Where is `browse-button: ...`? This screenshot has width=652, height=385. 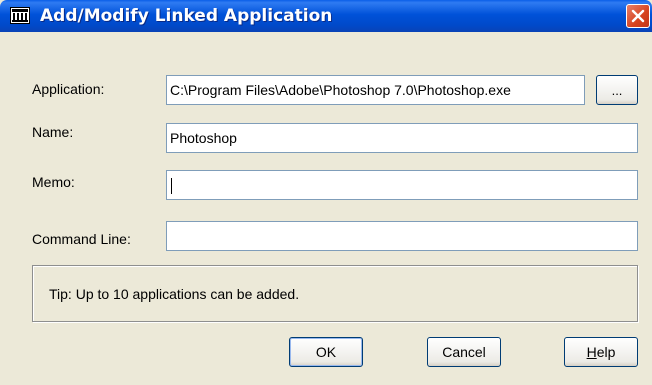
browse-button: ... is located at coordinates (617, 90).